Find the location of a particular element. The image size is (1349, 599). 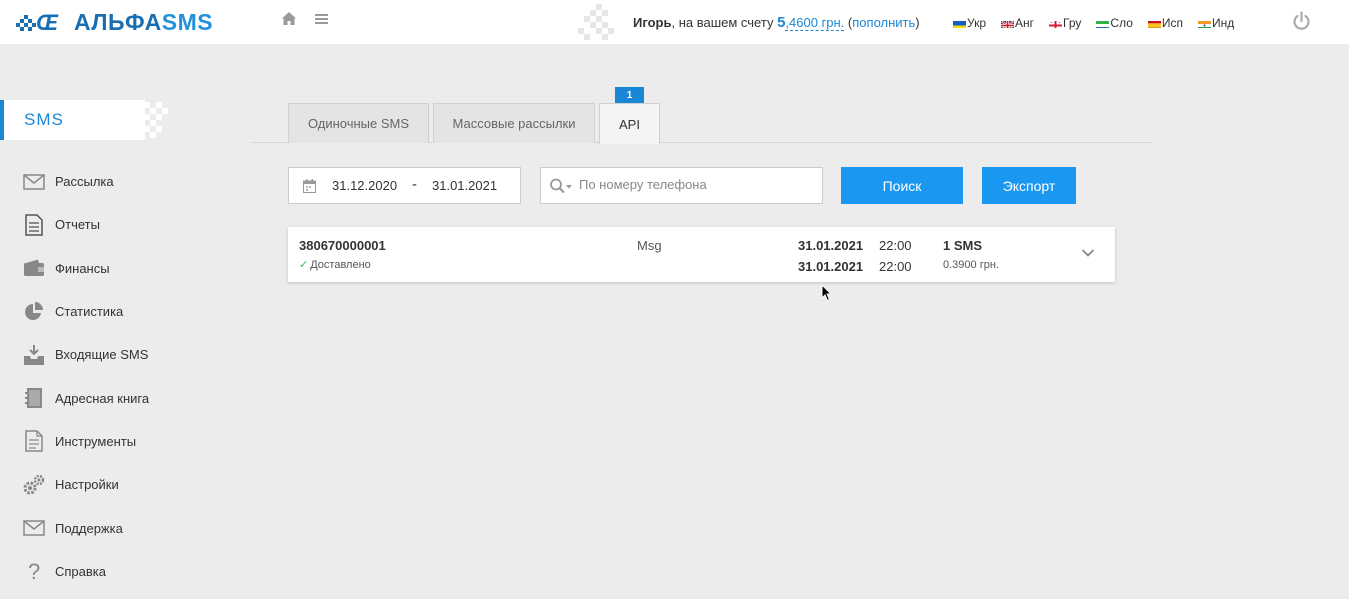

sierra-leone-flag-icon is located at coordinates (1103, 23).